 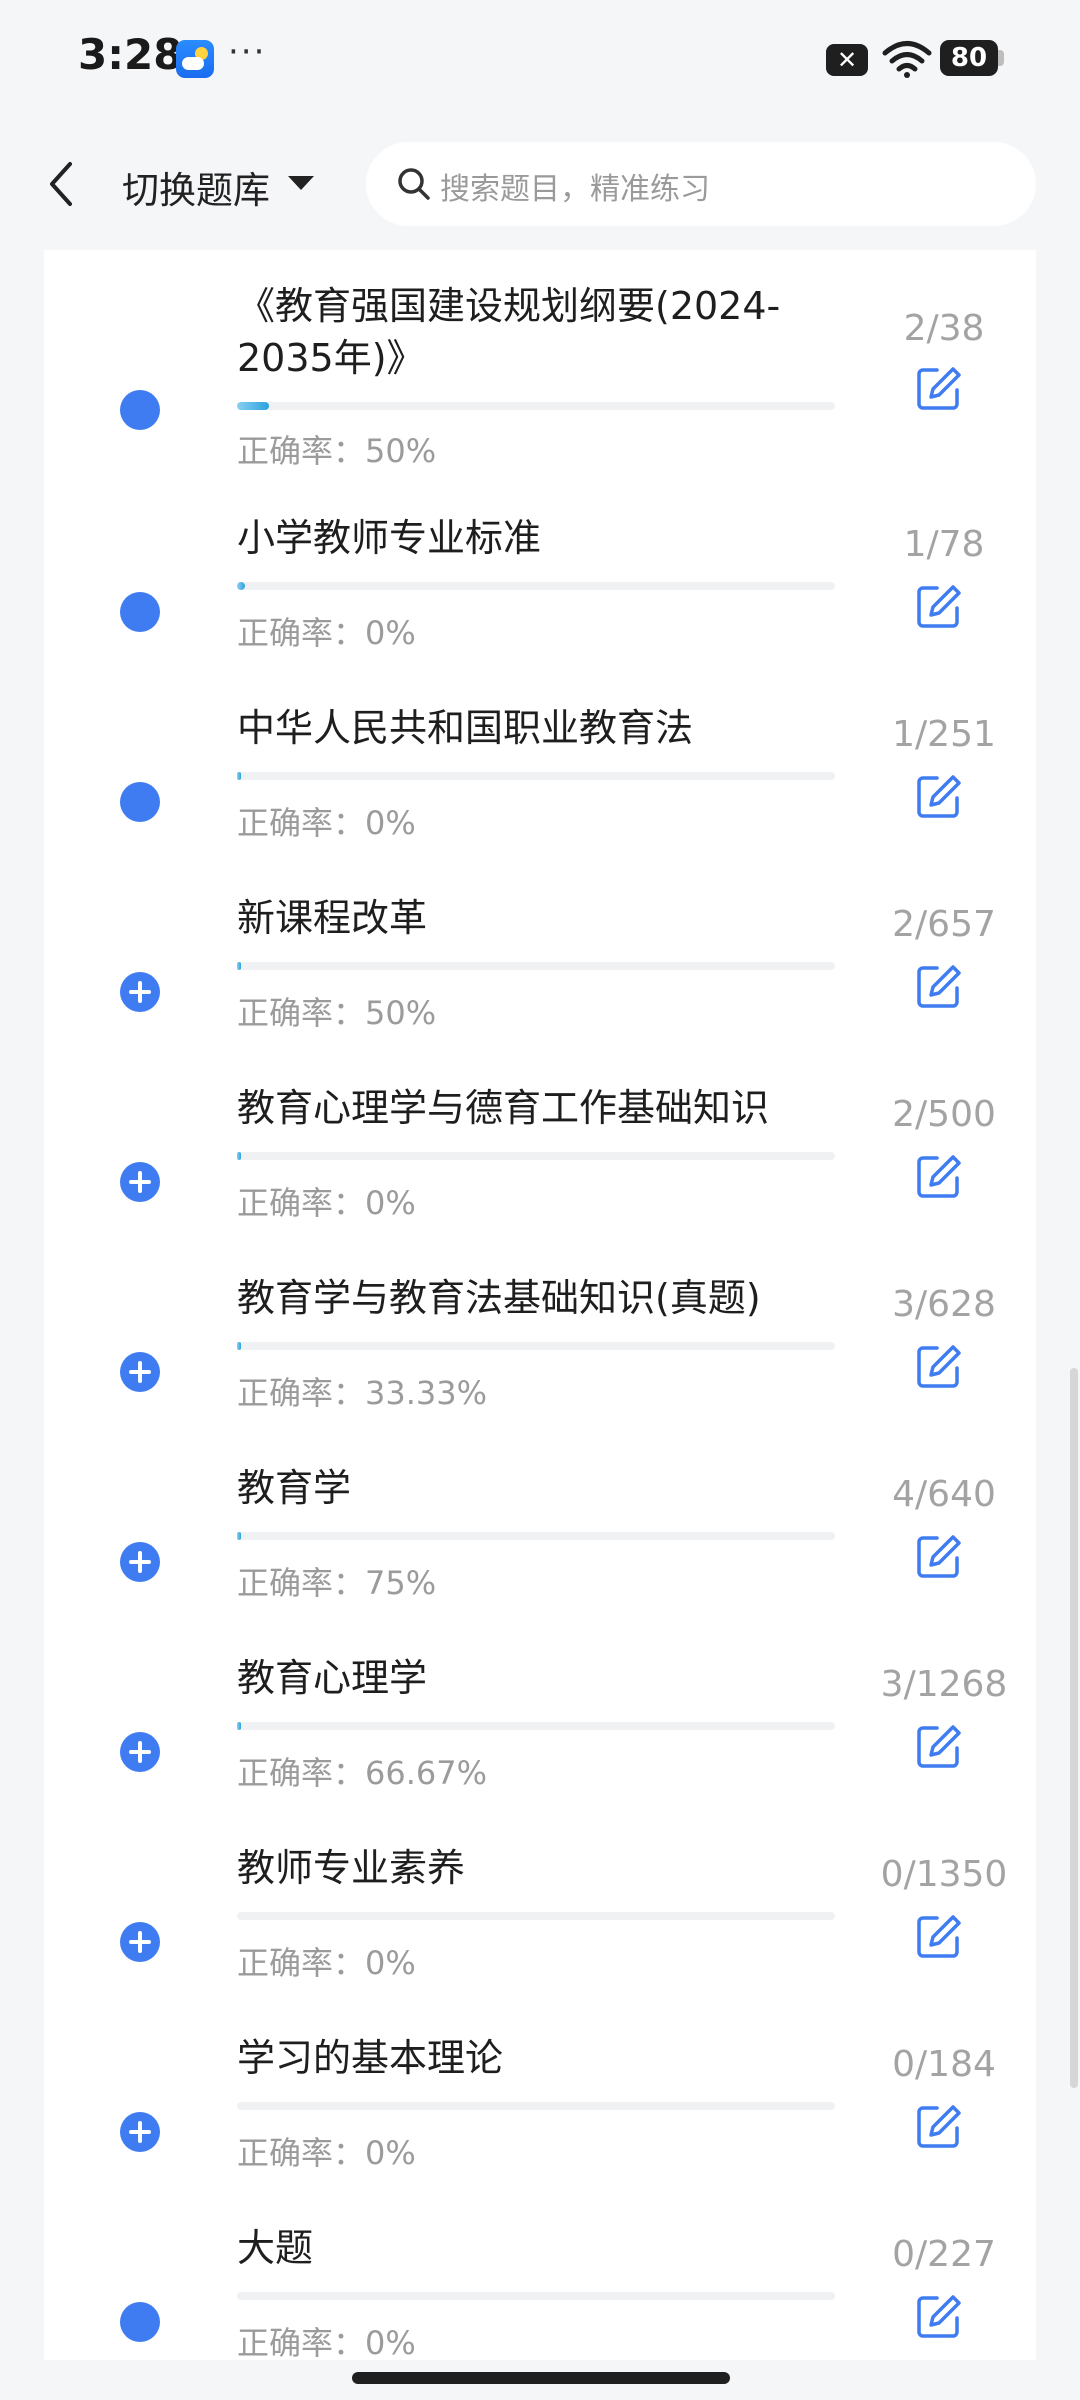 What do you see at coordinates (337, 1583) in the screenshot?
I see `accuracy-text: 正确率：75%` at bounding box center [337, 1583].